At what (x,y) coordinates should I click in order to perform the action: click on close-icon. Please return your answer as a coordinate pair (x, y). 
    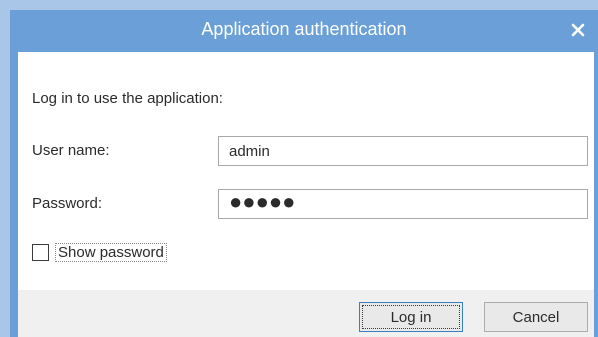
    Looking at the image, I should click on (578, 30).